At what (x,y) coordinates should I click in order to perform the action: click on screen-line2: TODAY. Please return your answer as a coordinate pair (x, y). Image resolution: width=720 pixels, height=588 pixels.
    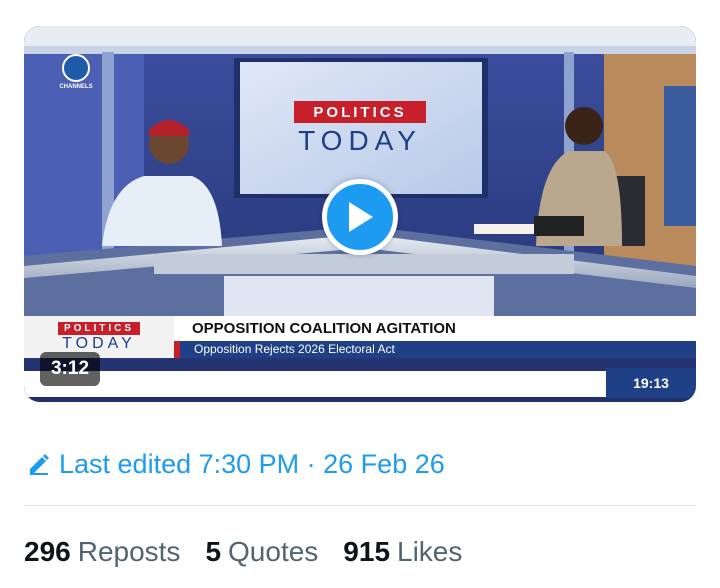
    Looking at the image, I should click on (360, 140).